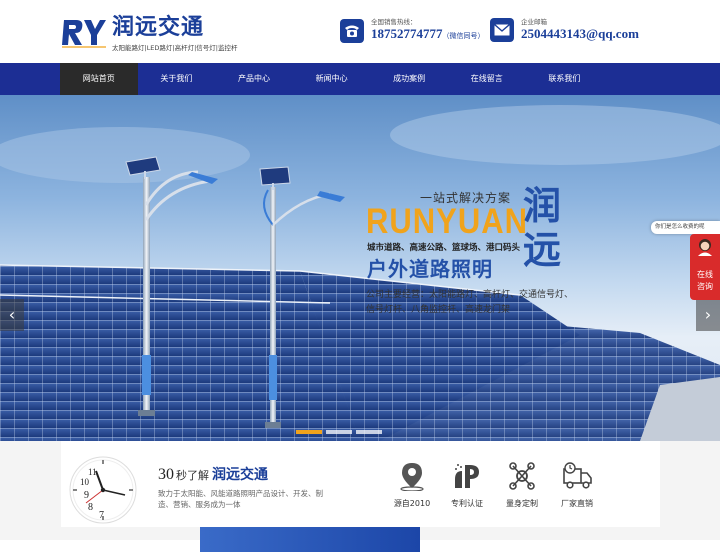 This screenshot has width=720, height=552. Describe the element at coordinates (352, 31) in the screenshot. I see `phone-icon` at that location.